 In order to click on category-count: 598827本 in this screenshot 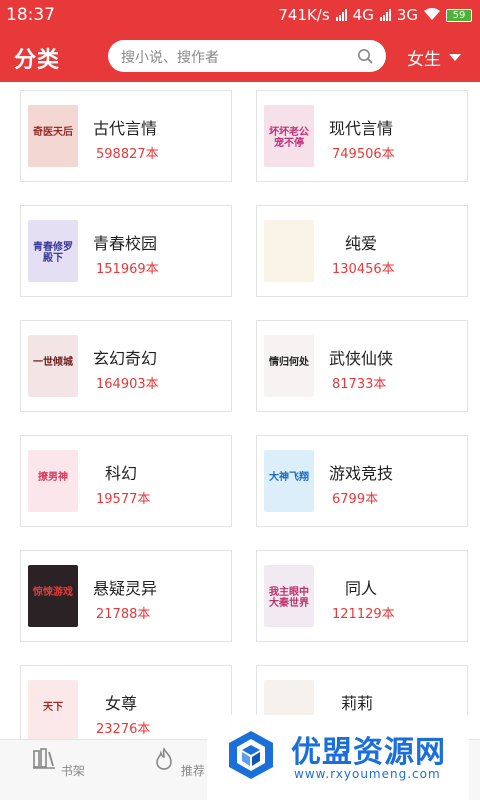, I will do `click(127, 154)`.